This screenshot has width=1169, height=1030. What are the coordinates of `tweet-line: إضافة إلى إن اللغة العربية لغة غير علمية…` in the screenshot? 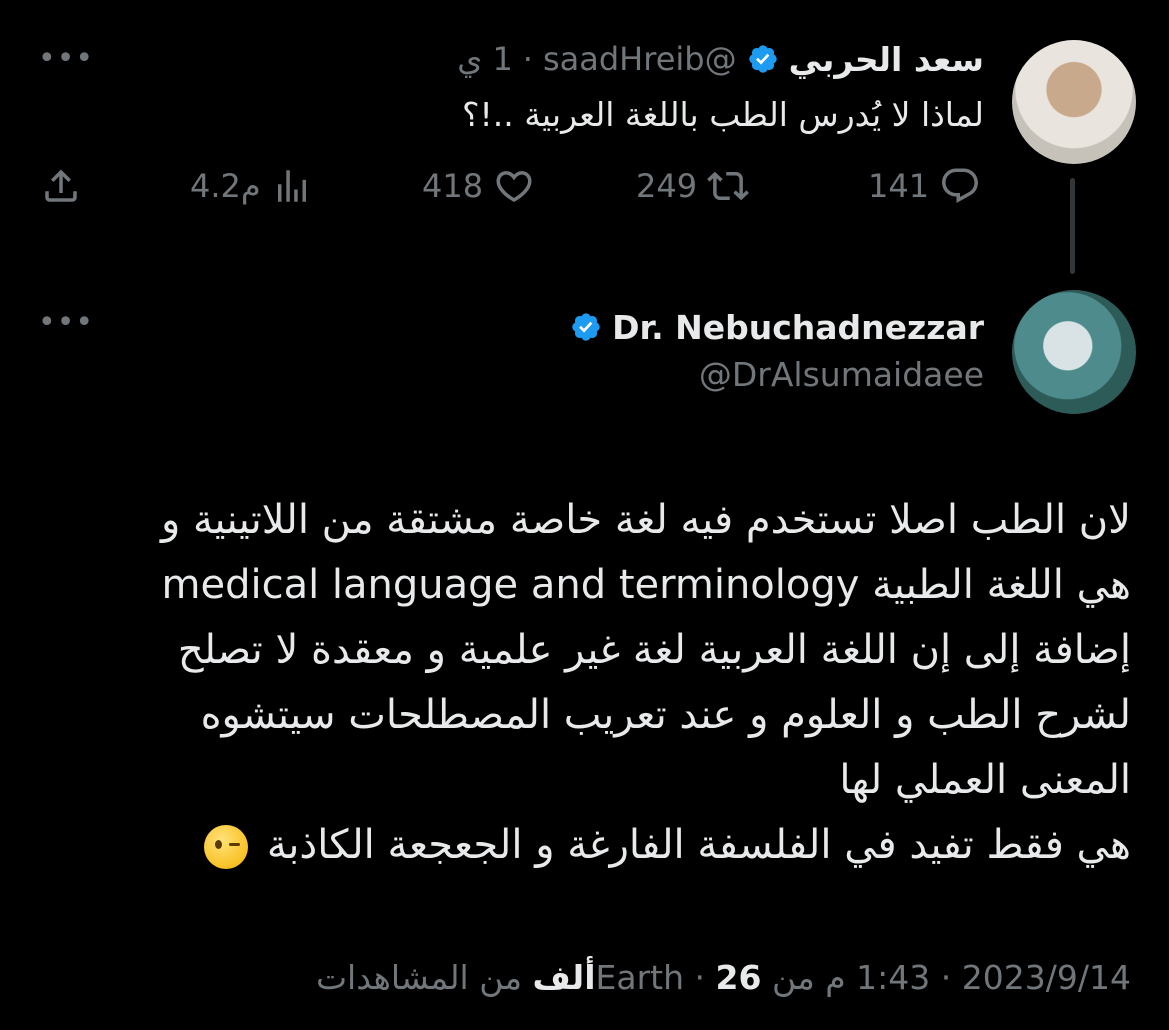 It's located at (654, 650).